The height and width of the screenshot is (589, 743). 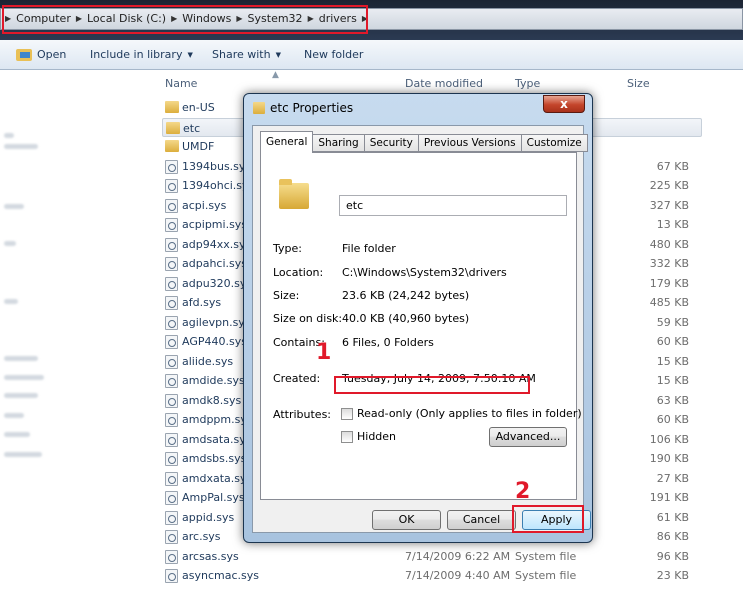 What do you see at coordinates (554, 143) in the screenshot?
I see `tab-customize: Customize` at bounding box center [554, 143].